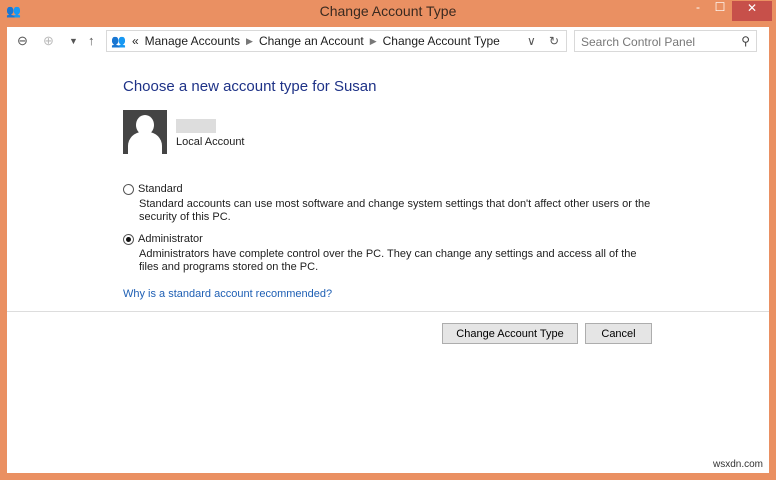 The height and width of the screenshot is (480, 776). What do you see at coordinates (192, 41) in the screenshot?
I see `breadcrumb-manage-accounts: Manage Accounts` at bounding box center [192, 41].